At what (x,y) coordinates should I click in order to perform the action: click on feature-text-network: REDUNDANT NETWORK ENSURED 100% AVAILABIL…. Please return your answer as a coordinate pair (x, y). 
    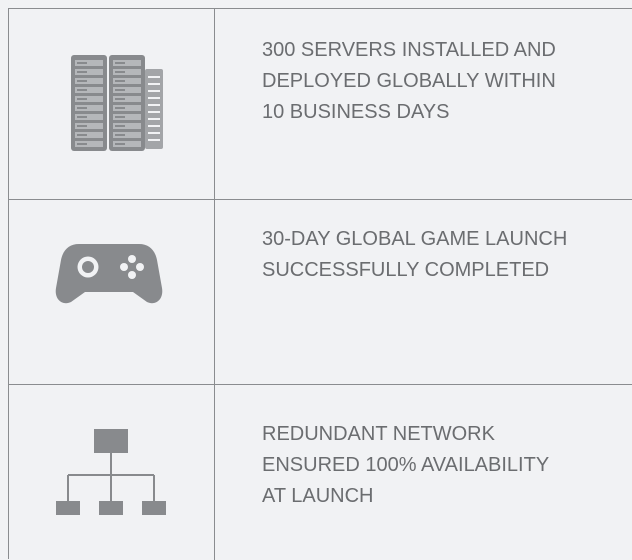
    Looking at the image, I should click on (406, 465).